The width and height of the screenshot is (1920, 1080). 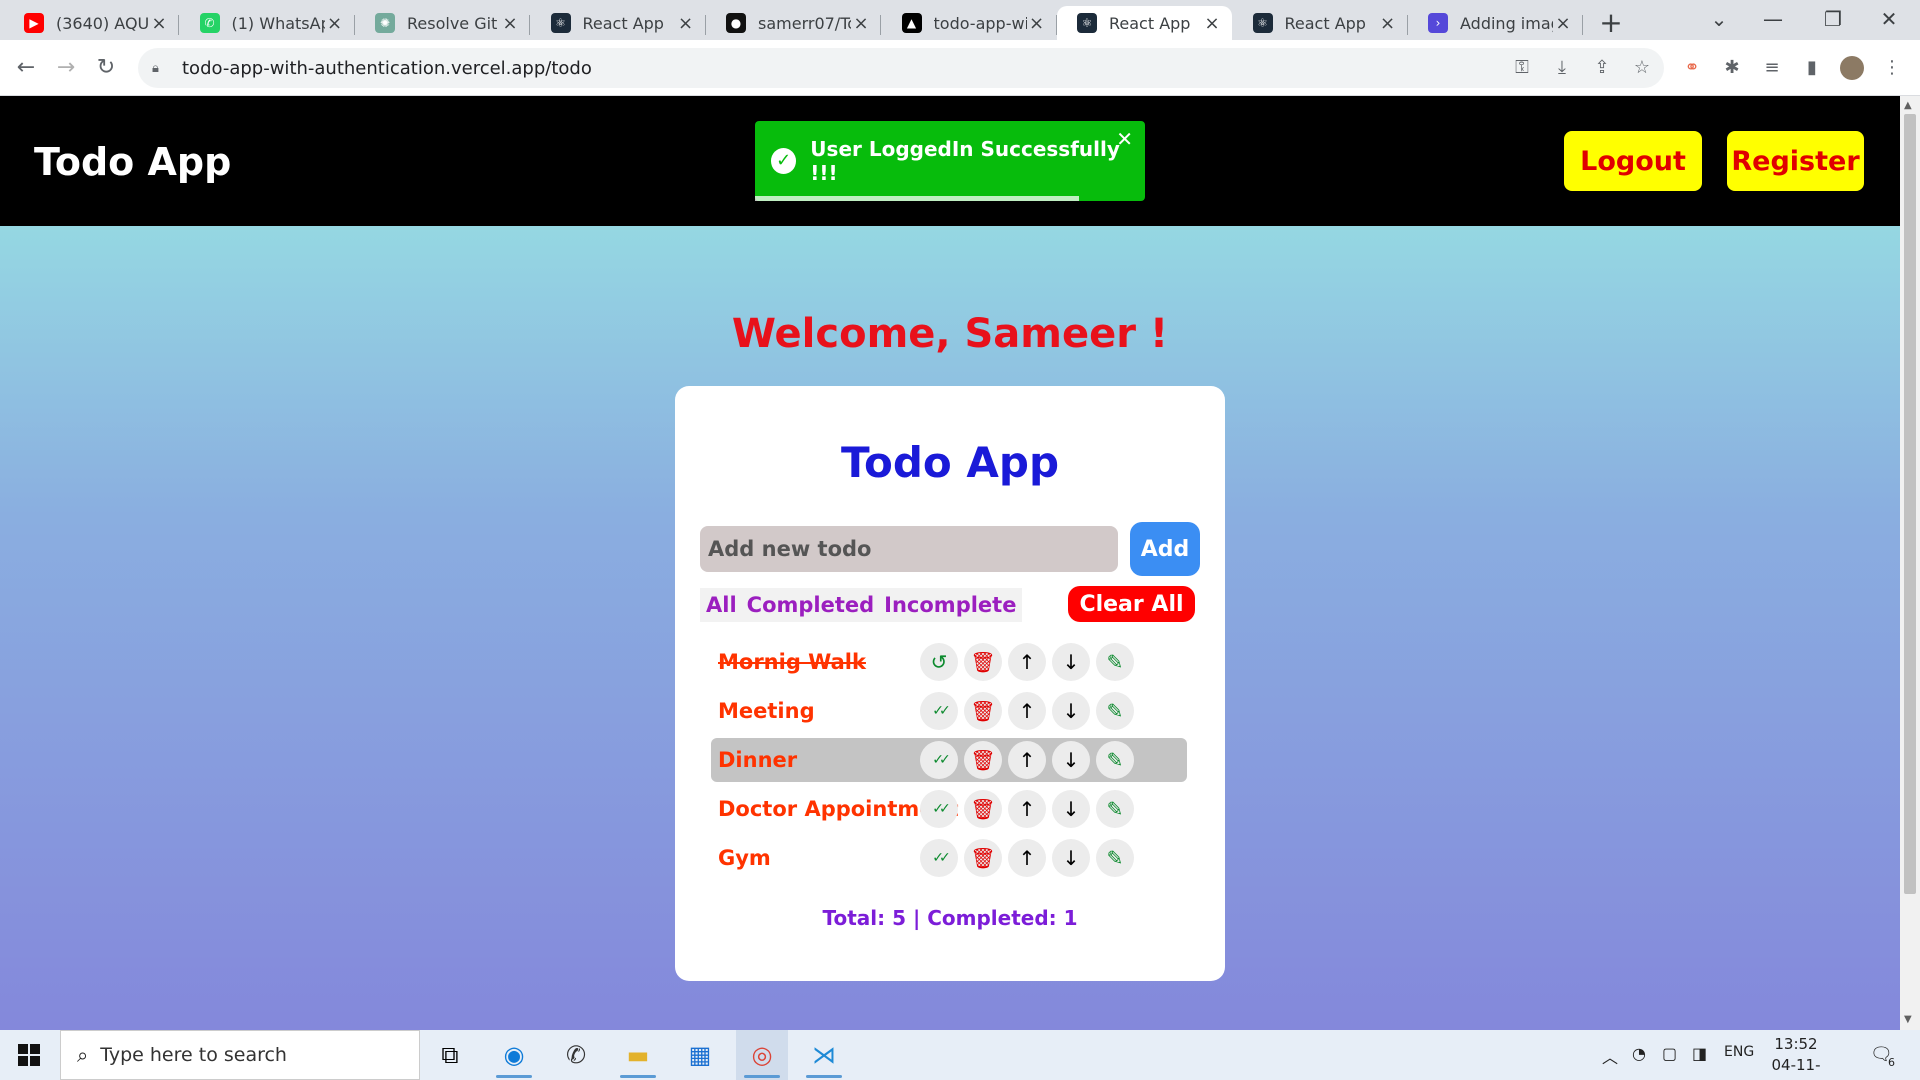 I want to click on minimize-button: —, so click(x=1773, y=19).